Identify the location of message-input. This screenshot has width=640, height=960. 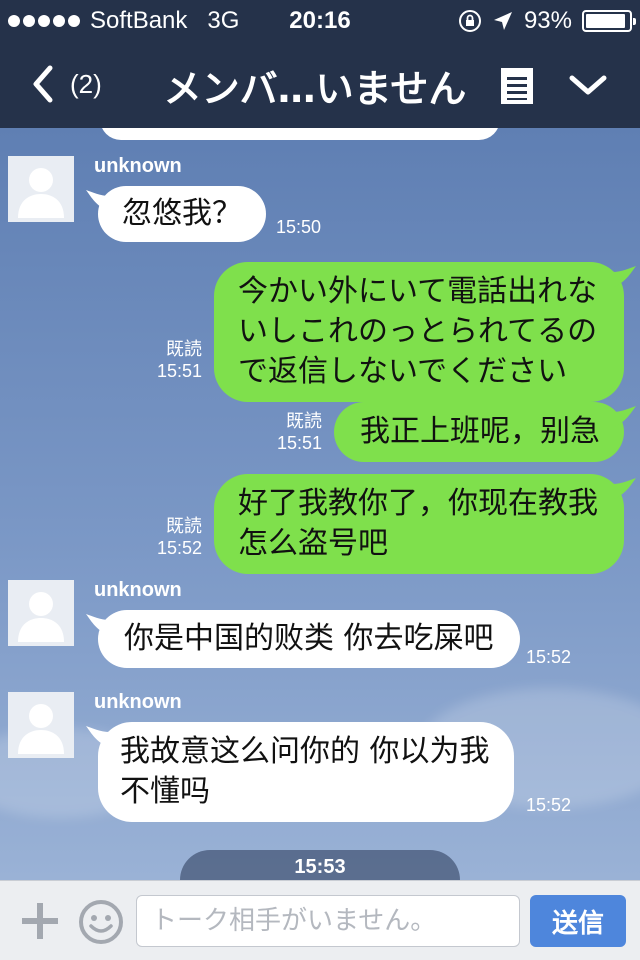
(328, 921).